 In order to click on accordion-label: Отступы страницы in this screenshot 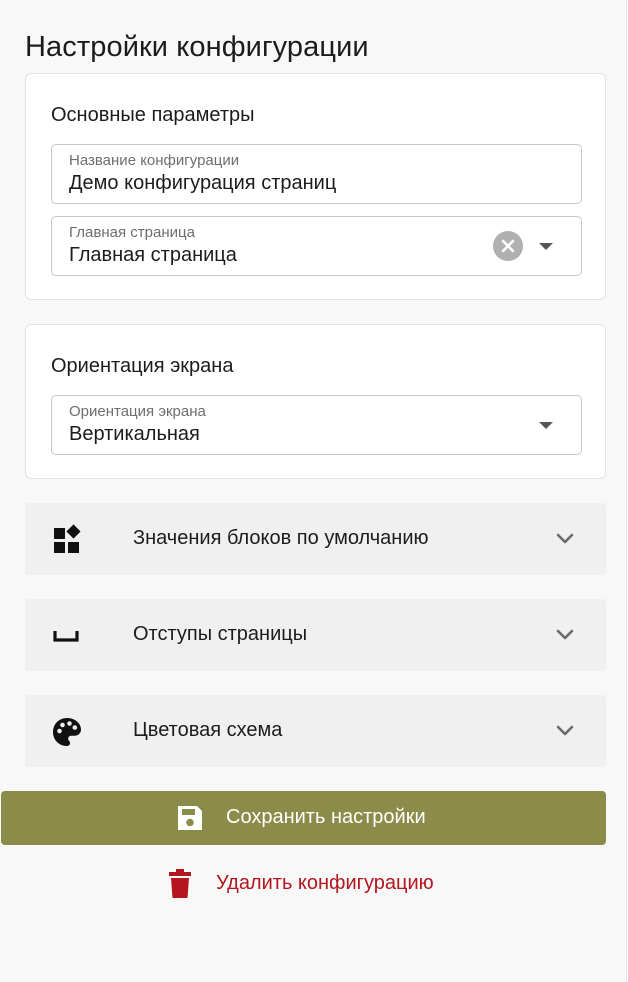, I will do `click(220, 634)`.